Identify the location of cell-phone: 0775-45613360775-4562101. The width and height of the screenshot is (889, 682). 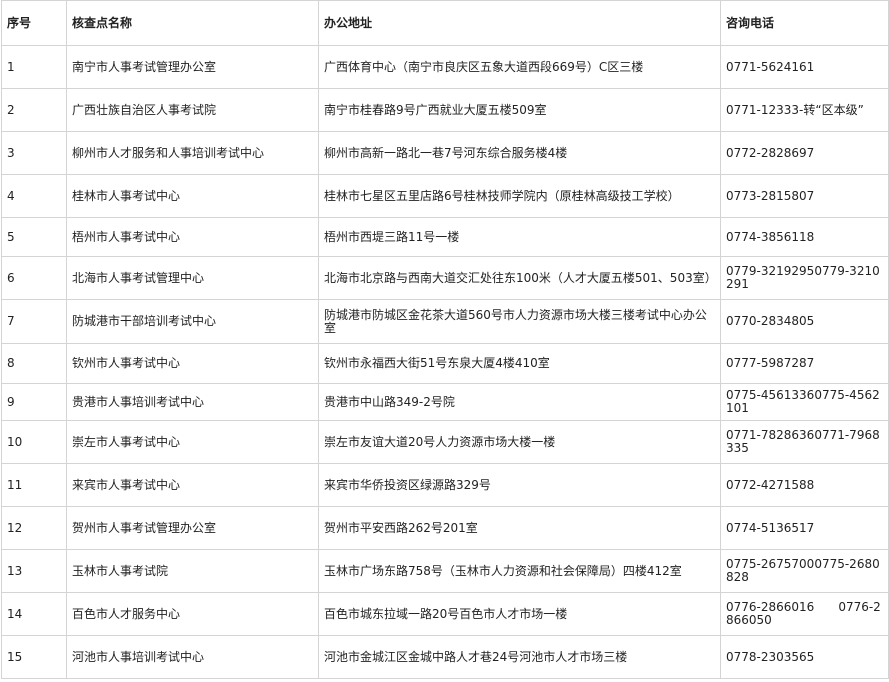
(804, 402).